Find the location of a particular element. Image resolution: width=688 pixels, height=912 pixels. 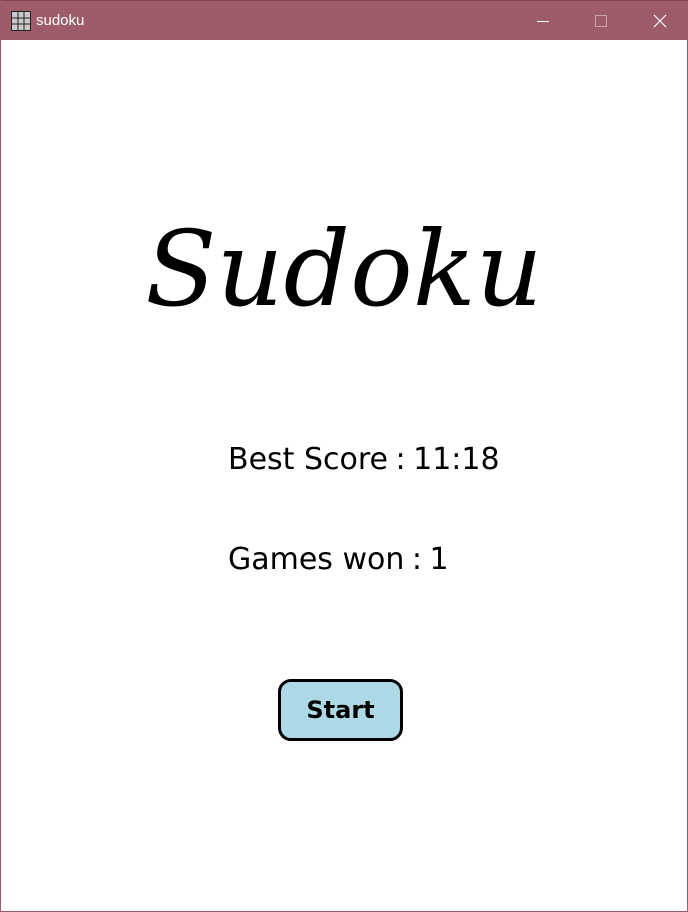

sudoku-logo-text: Sudoku is located at coordinates (343, 272).